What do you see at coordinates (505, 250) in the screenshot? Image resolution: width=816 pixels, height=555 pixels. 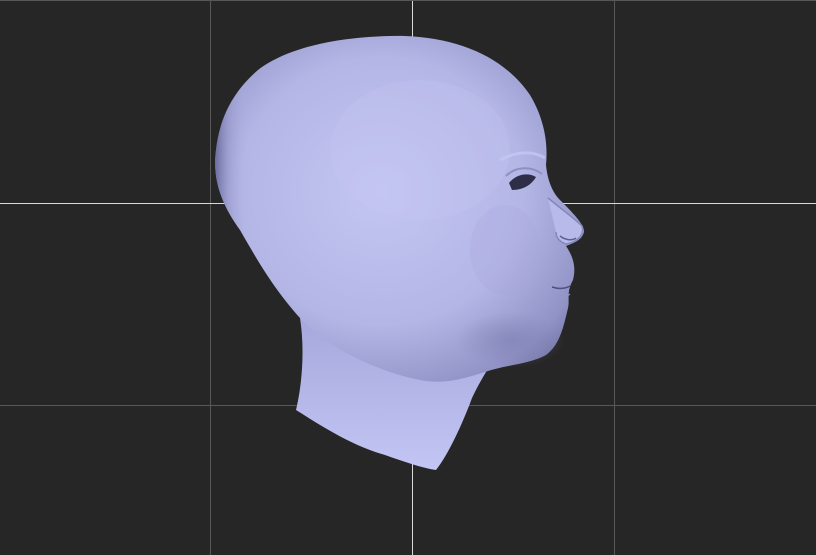 I see `cheek-shade` at bounding box center [505, 250].